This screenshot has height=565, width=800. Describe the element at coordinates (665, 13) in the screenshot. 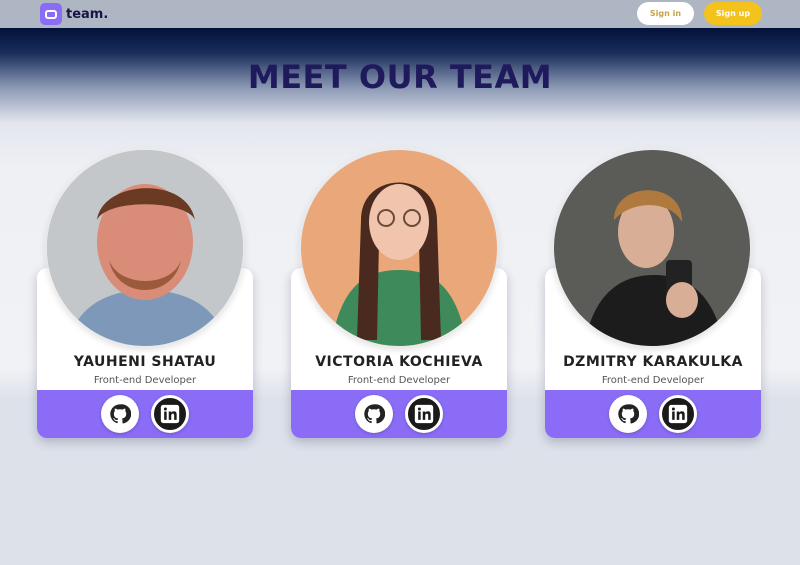

I see `sign-in-button: Sign in` at that location.